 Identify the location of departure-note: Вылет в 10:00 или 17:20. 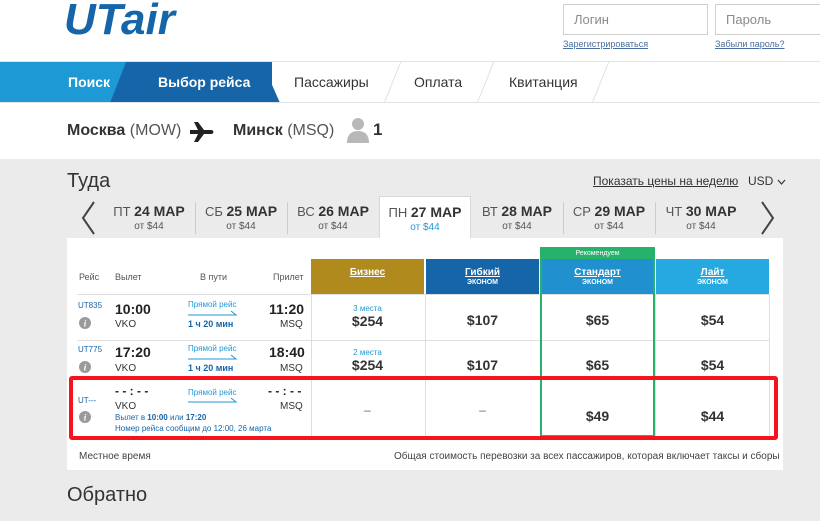
(161, 417).